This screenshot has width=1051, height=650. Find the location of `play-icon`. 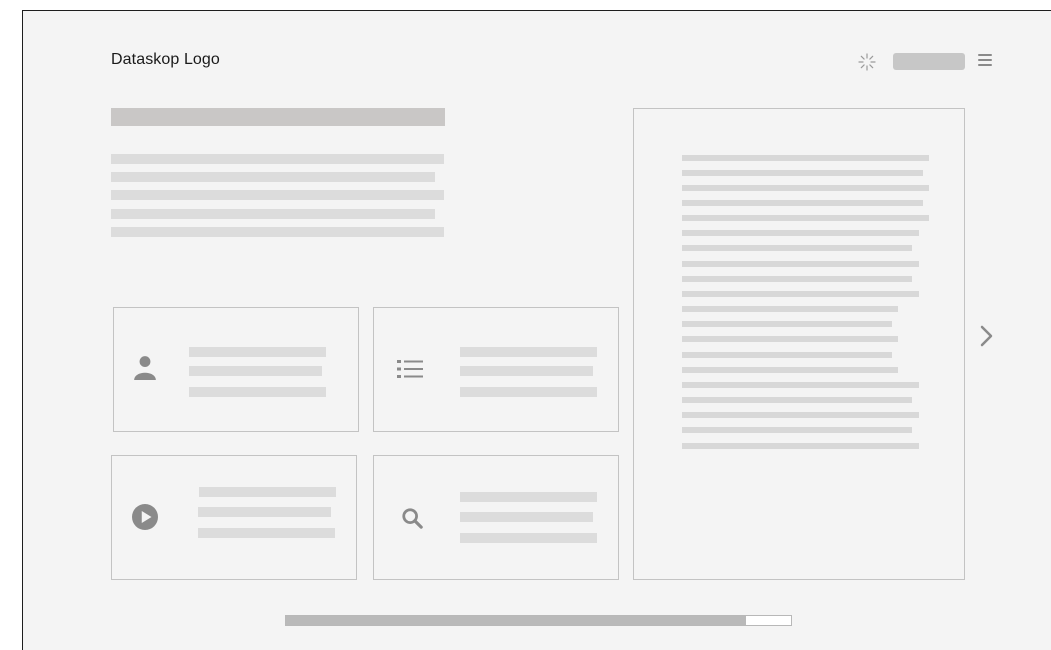

play-icon is located at coordinates (145, 517).